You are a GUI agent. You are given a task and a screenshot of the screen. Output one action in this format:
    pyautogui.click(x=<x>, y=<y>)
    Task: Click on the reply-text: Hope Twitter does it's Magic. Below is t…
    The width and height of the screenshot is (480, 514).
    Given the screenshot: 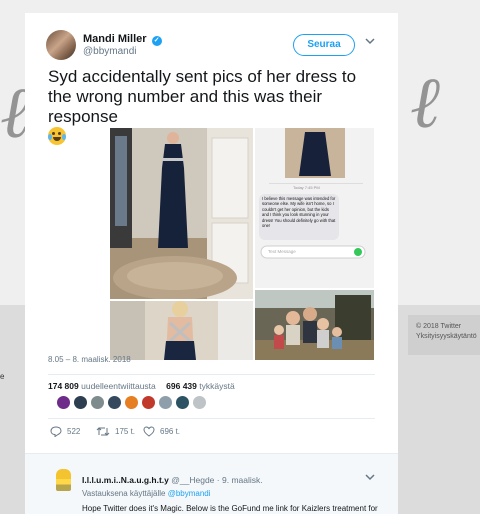 What is the action you would take?
    pyautogui.click(x=230, y=508)
    